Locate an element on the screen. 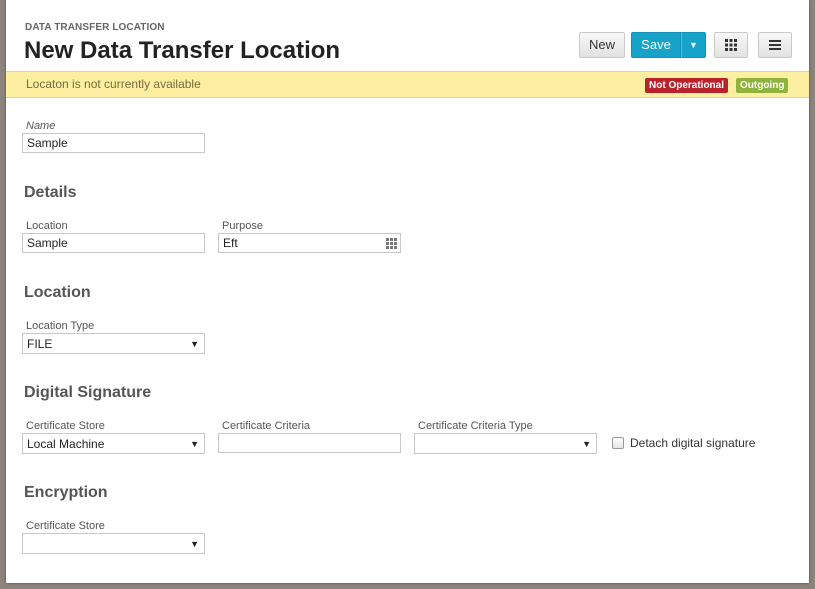 The image size is (815, 589). caret-down-icon: ▼ is located at coordinates (693, 45).